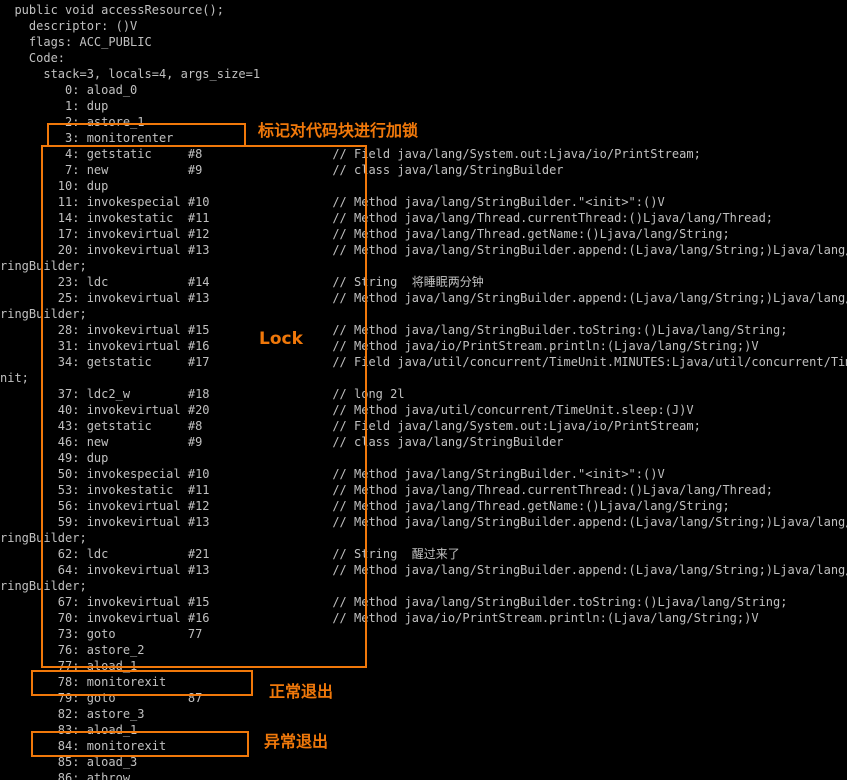  I want to click on monitorenter-annotation: 标记对代码块进行加锁, so click(338, 130).